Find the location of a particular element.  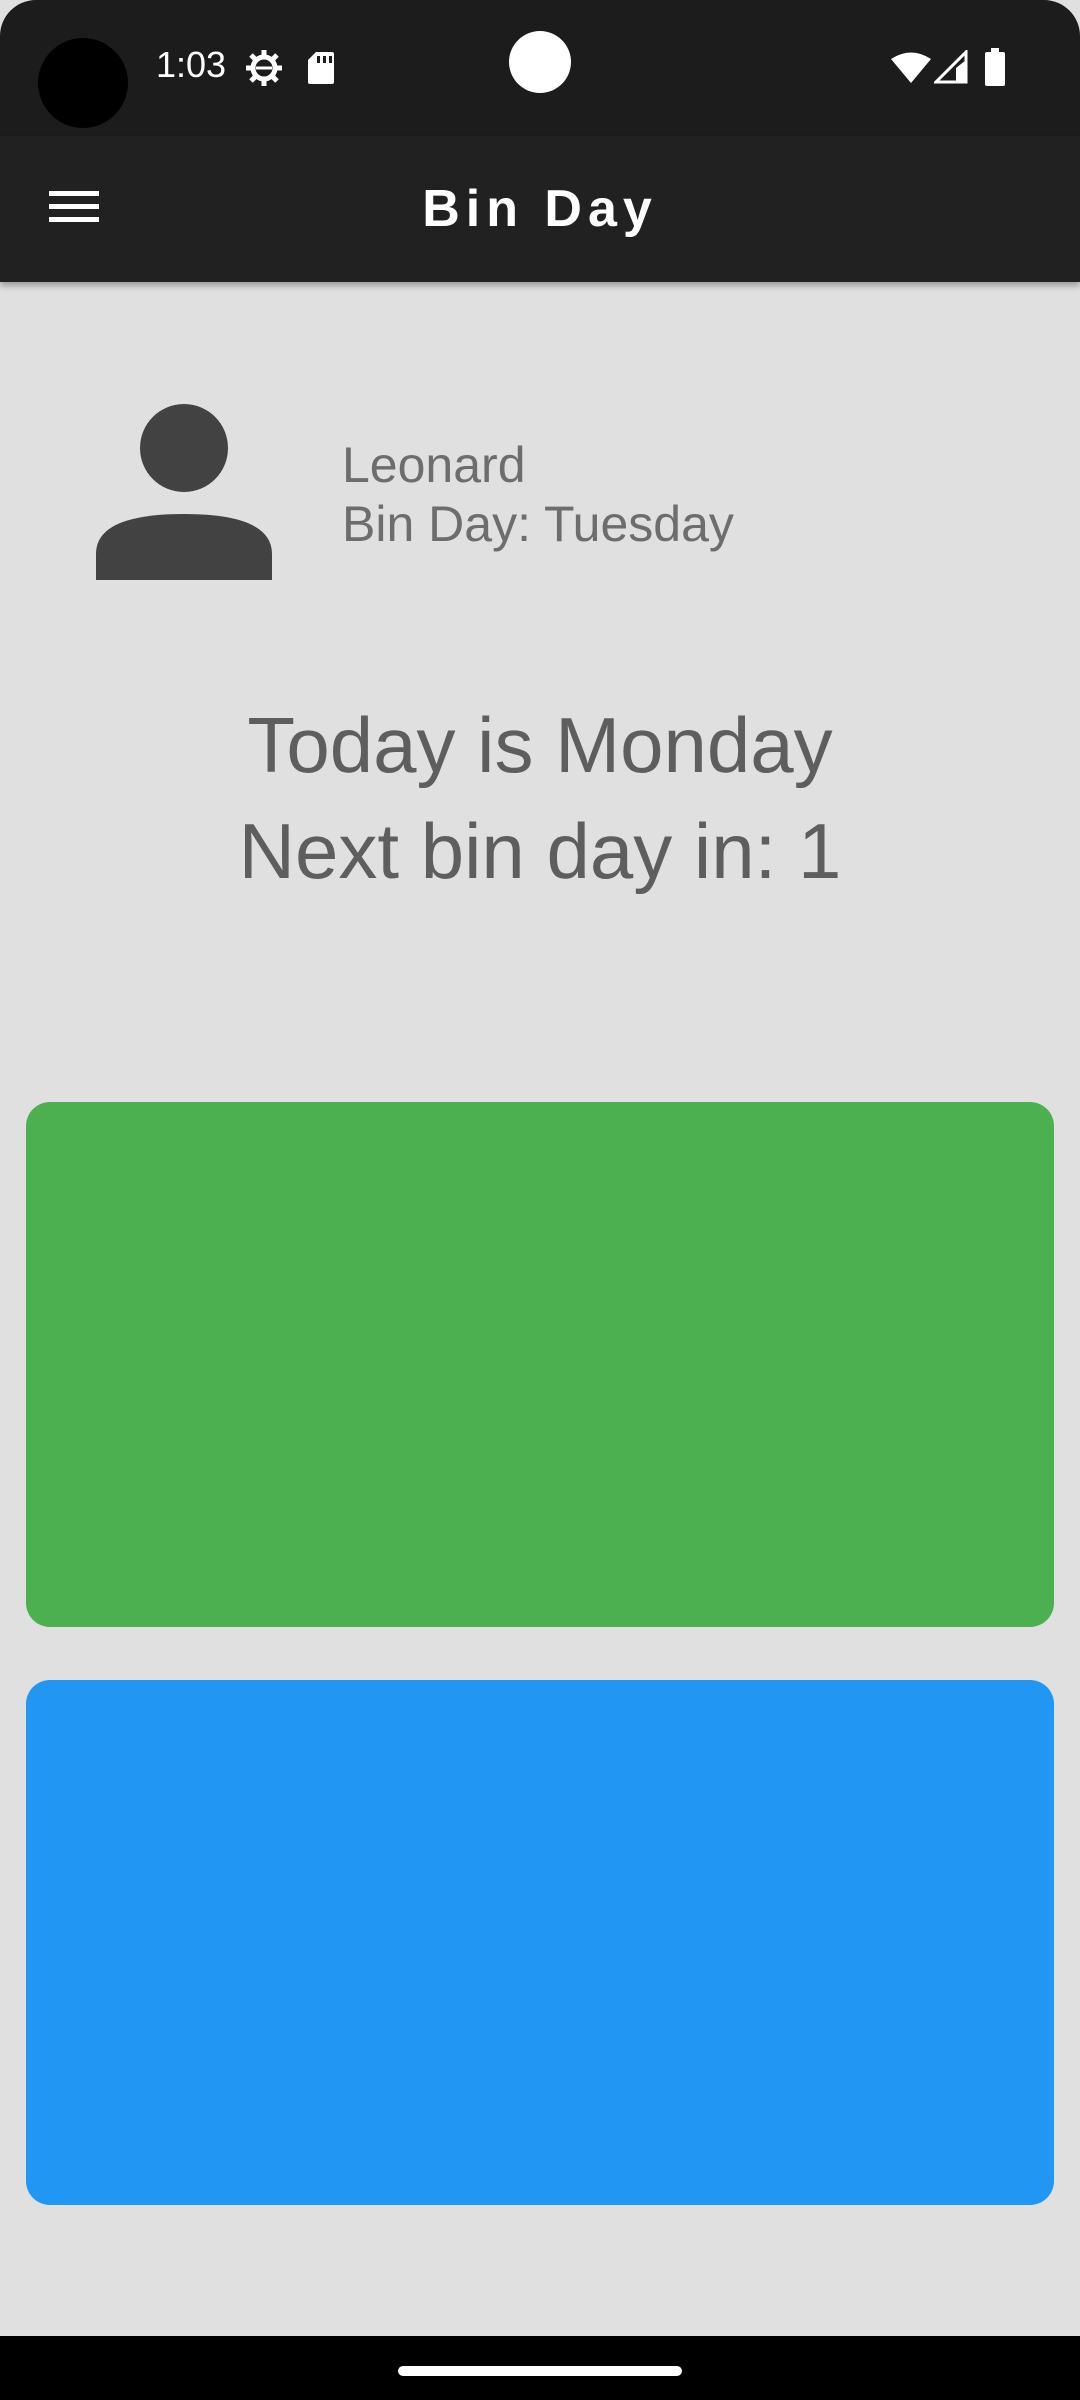

menu-button is located at coordinates (74, 209).